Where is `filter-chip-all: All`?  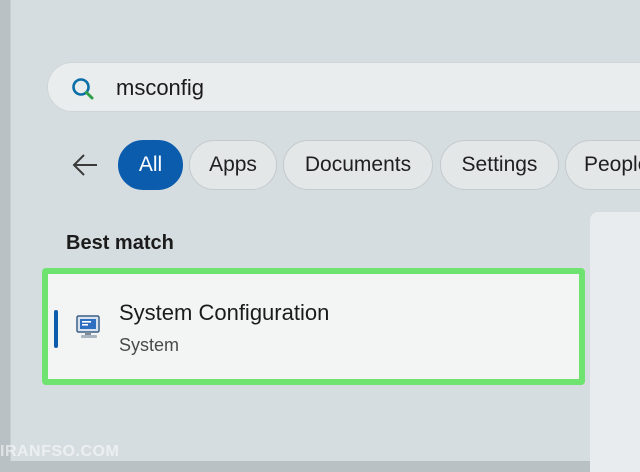
filter-chip-all: All is located at coordinates (150, 165).